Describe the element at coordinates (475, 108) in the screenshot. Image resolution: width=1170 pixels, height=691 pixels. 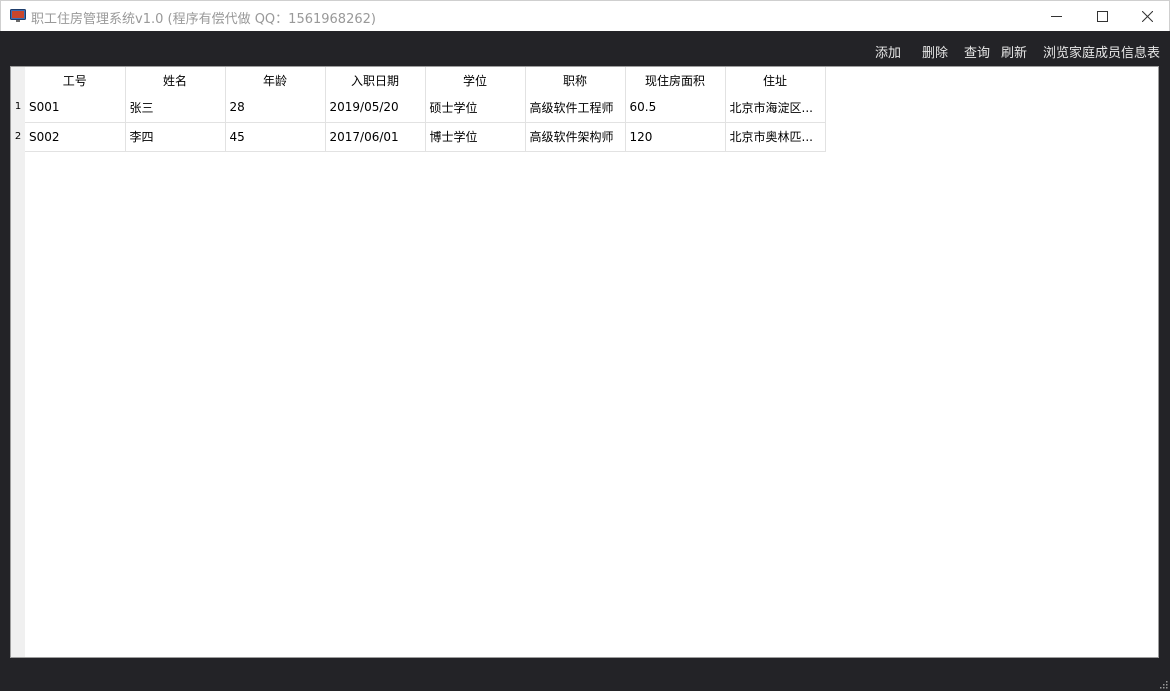
I see `table-cell: 硕士学位` at that location.